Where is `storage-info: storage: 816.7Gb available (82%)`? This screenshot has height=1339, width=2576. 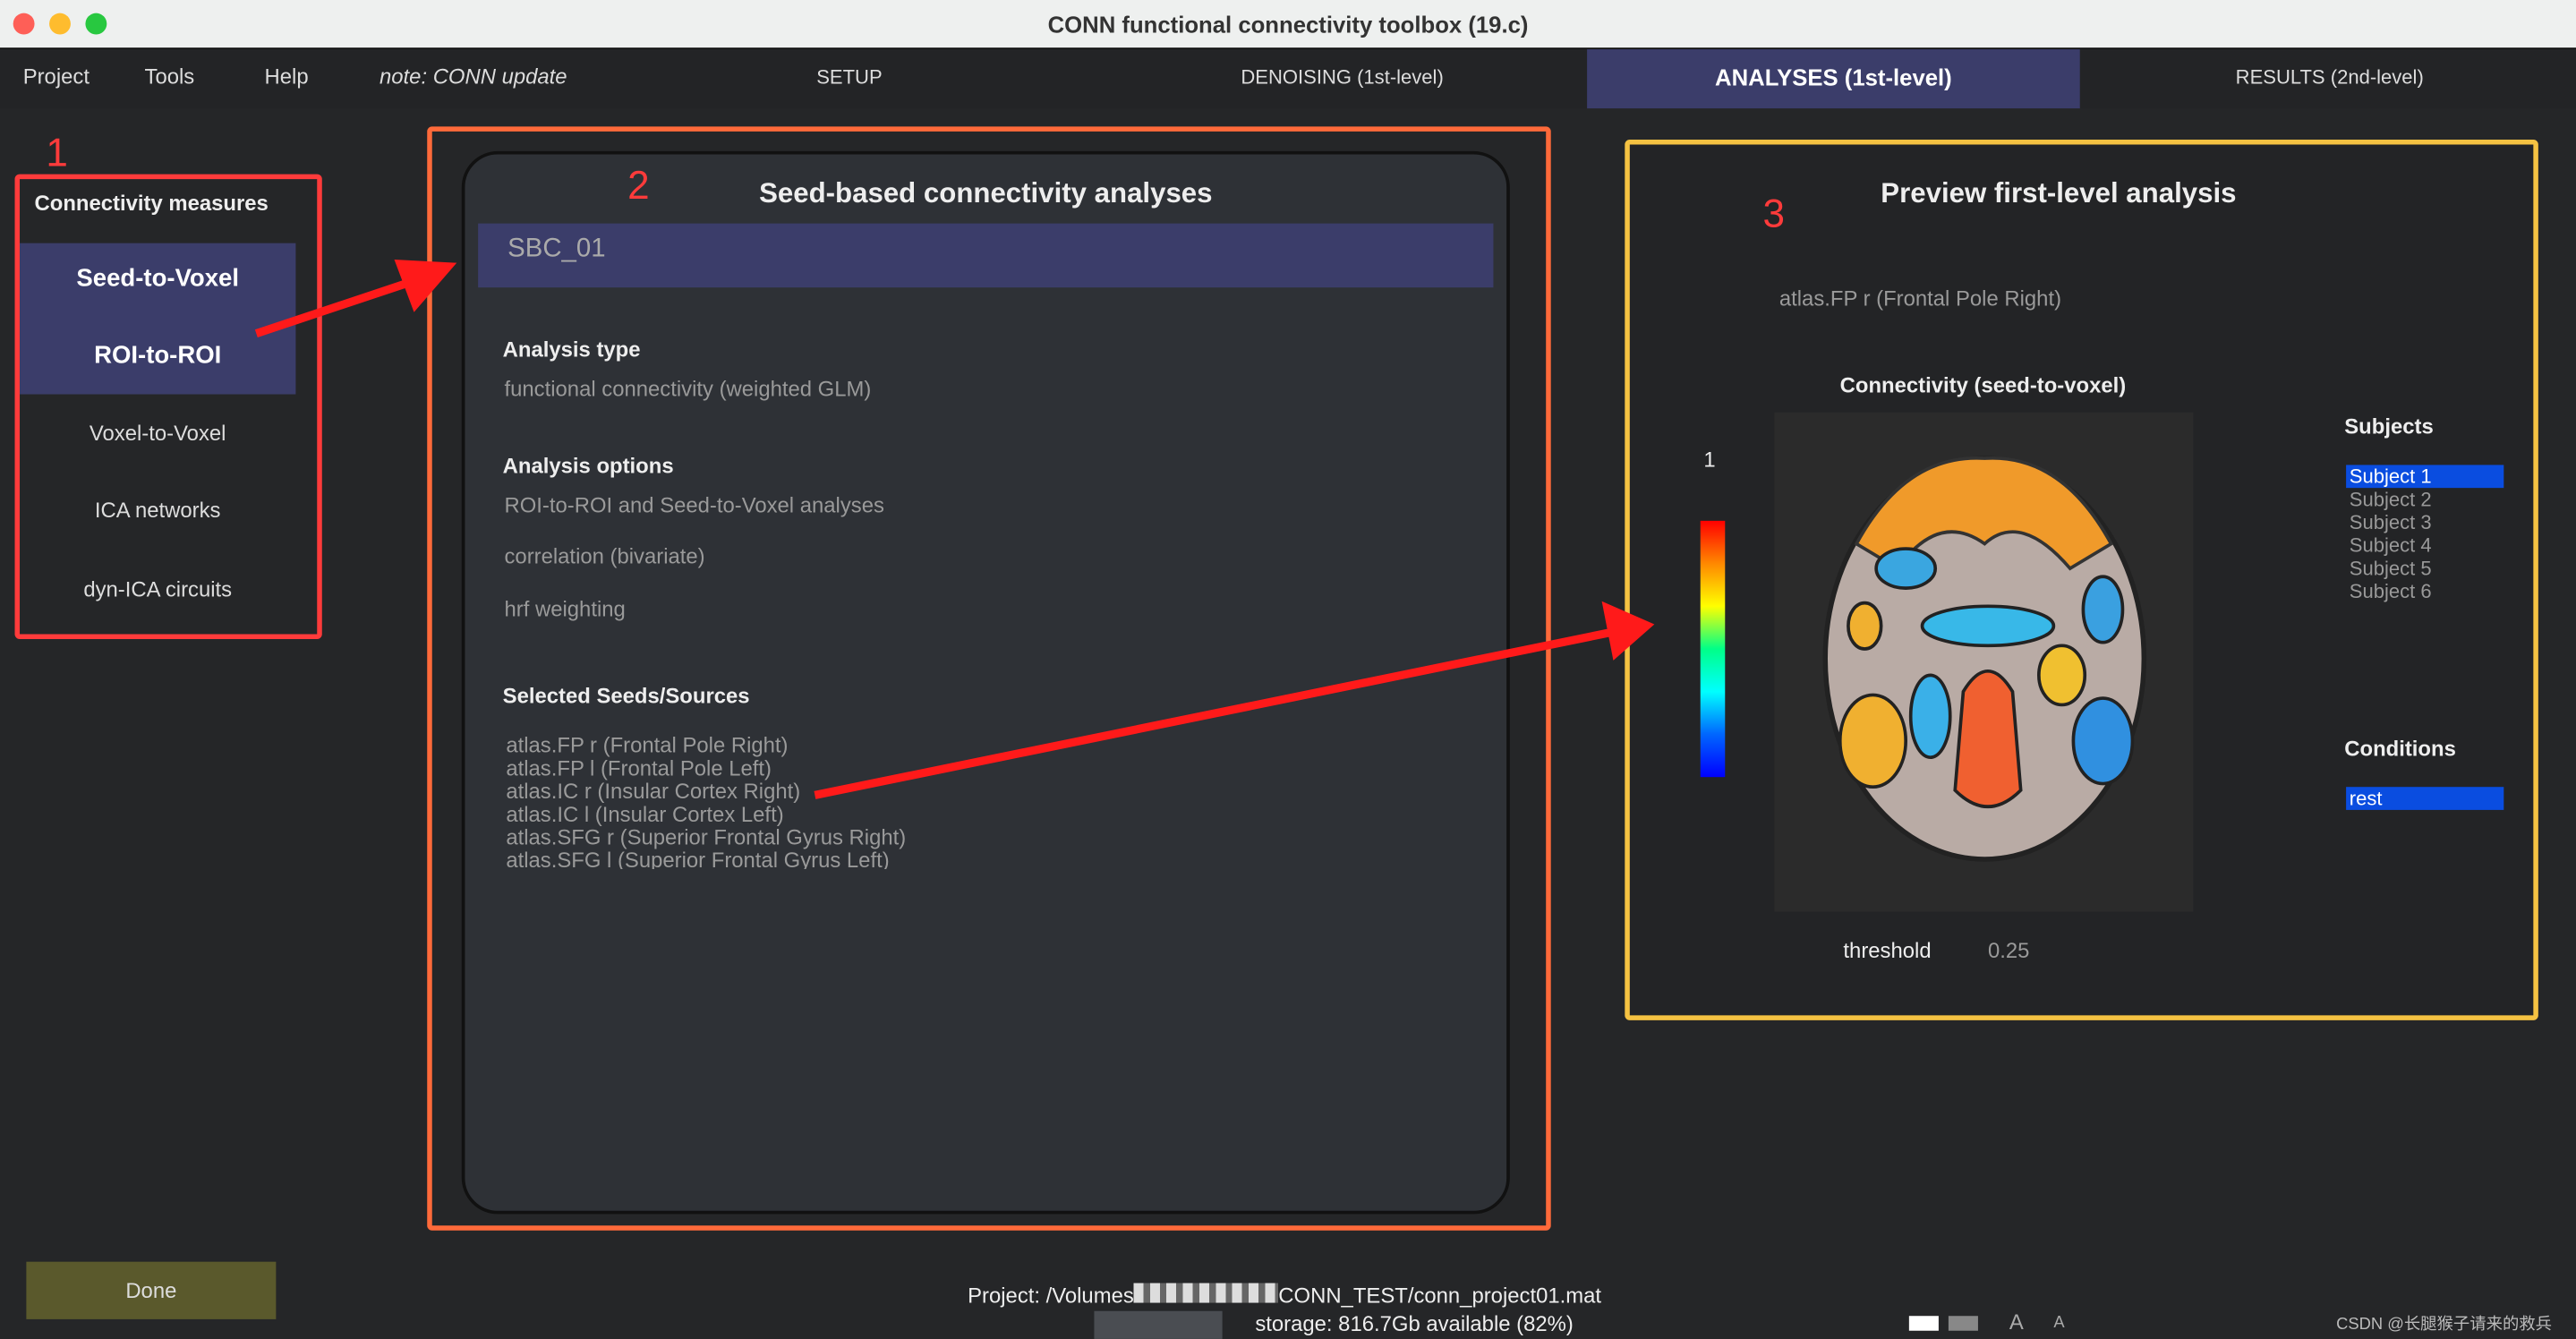
storage-info: storage: 816.7Gb available (82%) is located at coordinates (1414, 1323).